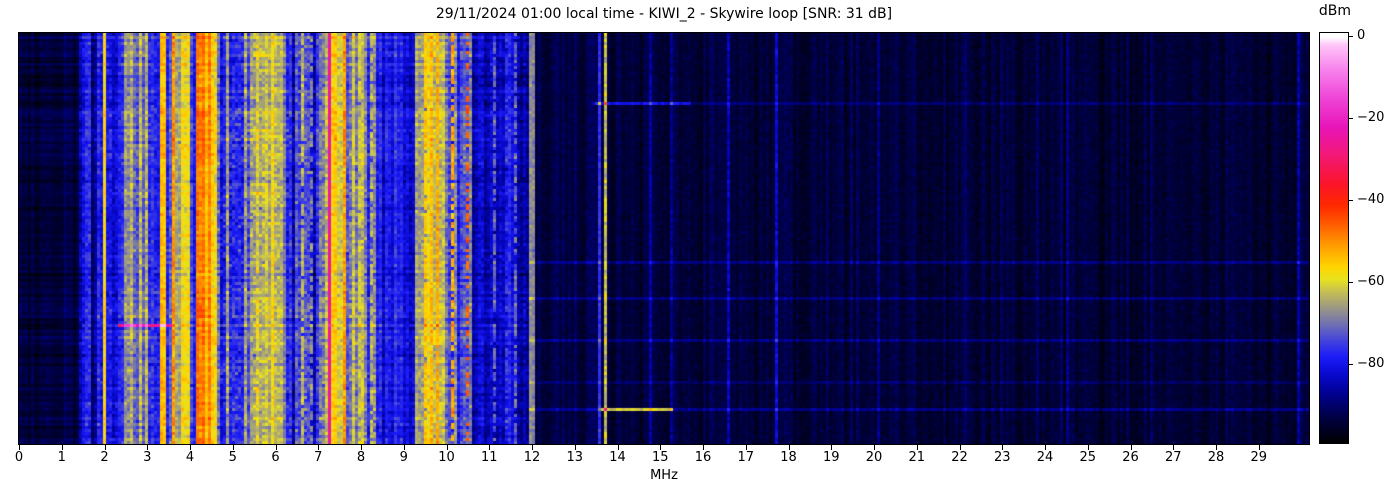 Image resolution: width=1400 pixels, height=500 pixels. What do you see at coordinates (703, 457) in the screenshot?
I see `x-tick-label: 16` at bounding box center [703, 457].